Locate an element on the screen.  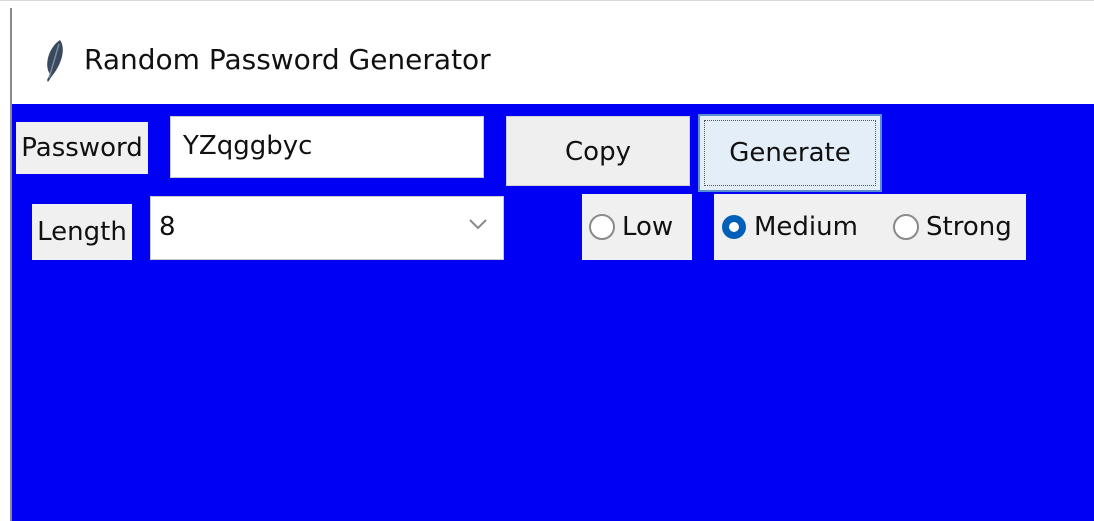
radio-strong: Strong is located at coordinates (952, 227).